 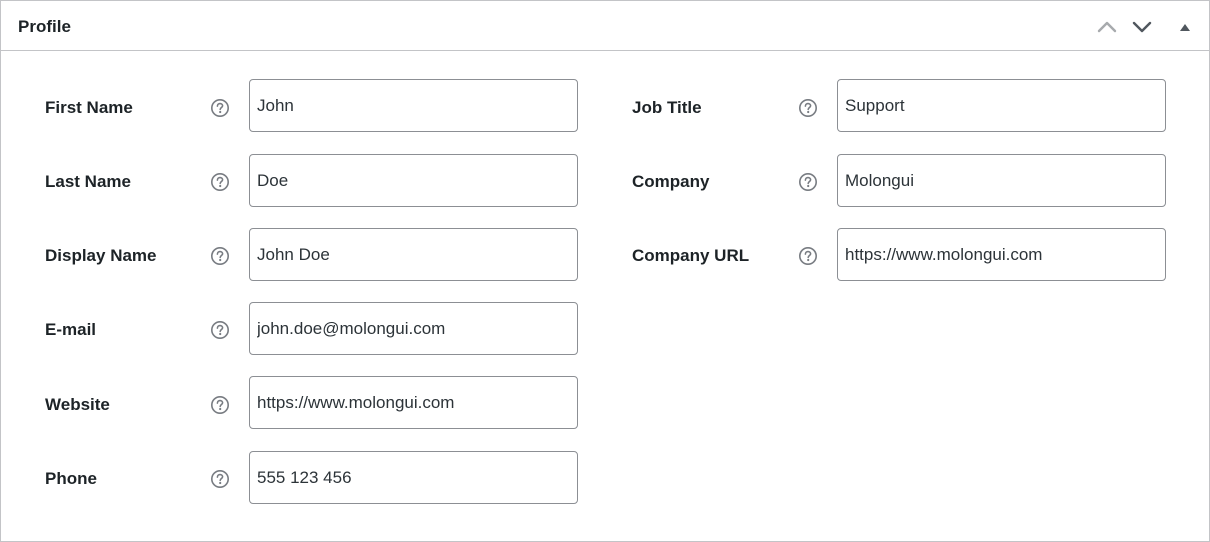 I want to click on website-input, so click(x=413, y=402).